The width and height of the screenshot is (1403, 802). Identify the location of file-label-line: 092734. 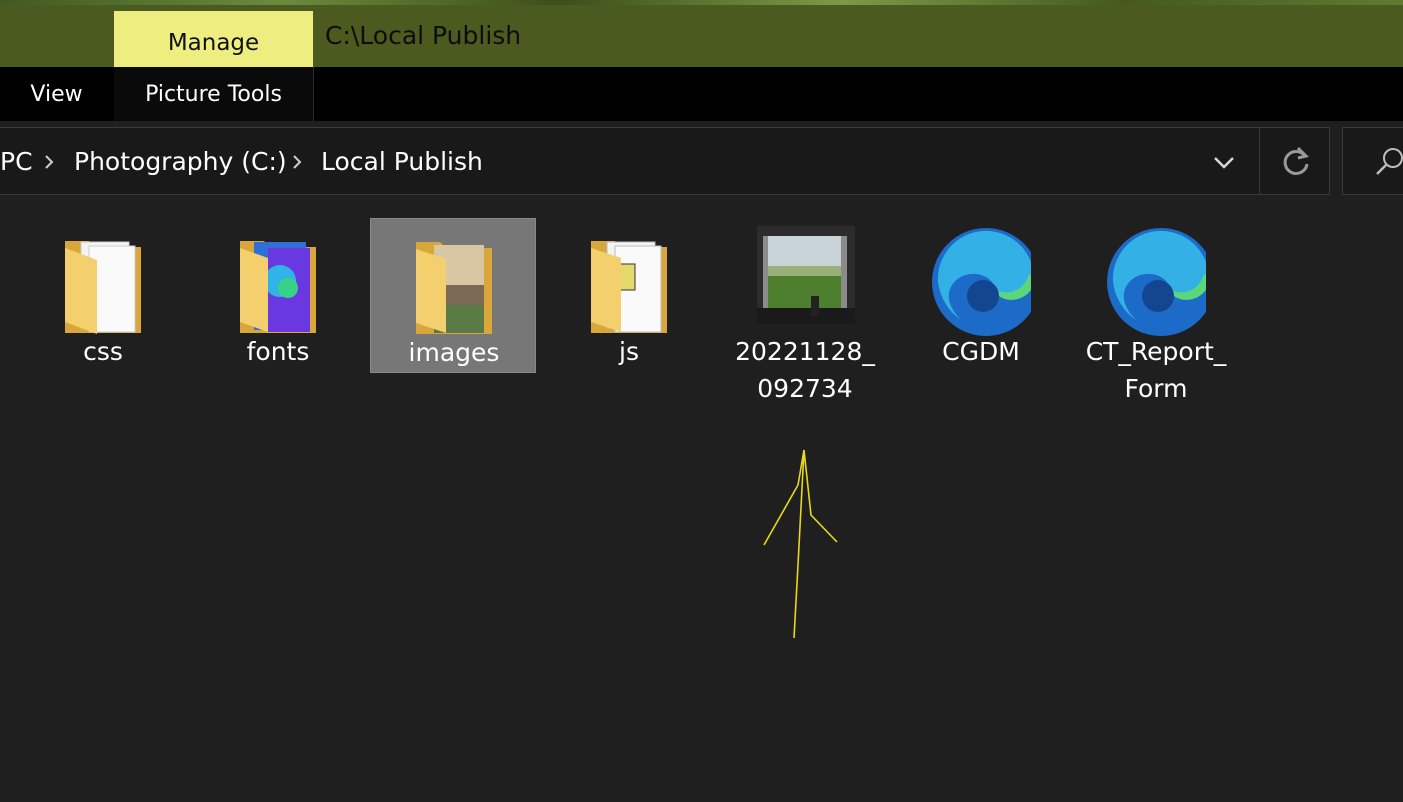
(805, 388).